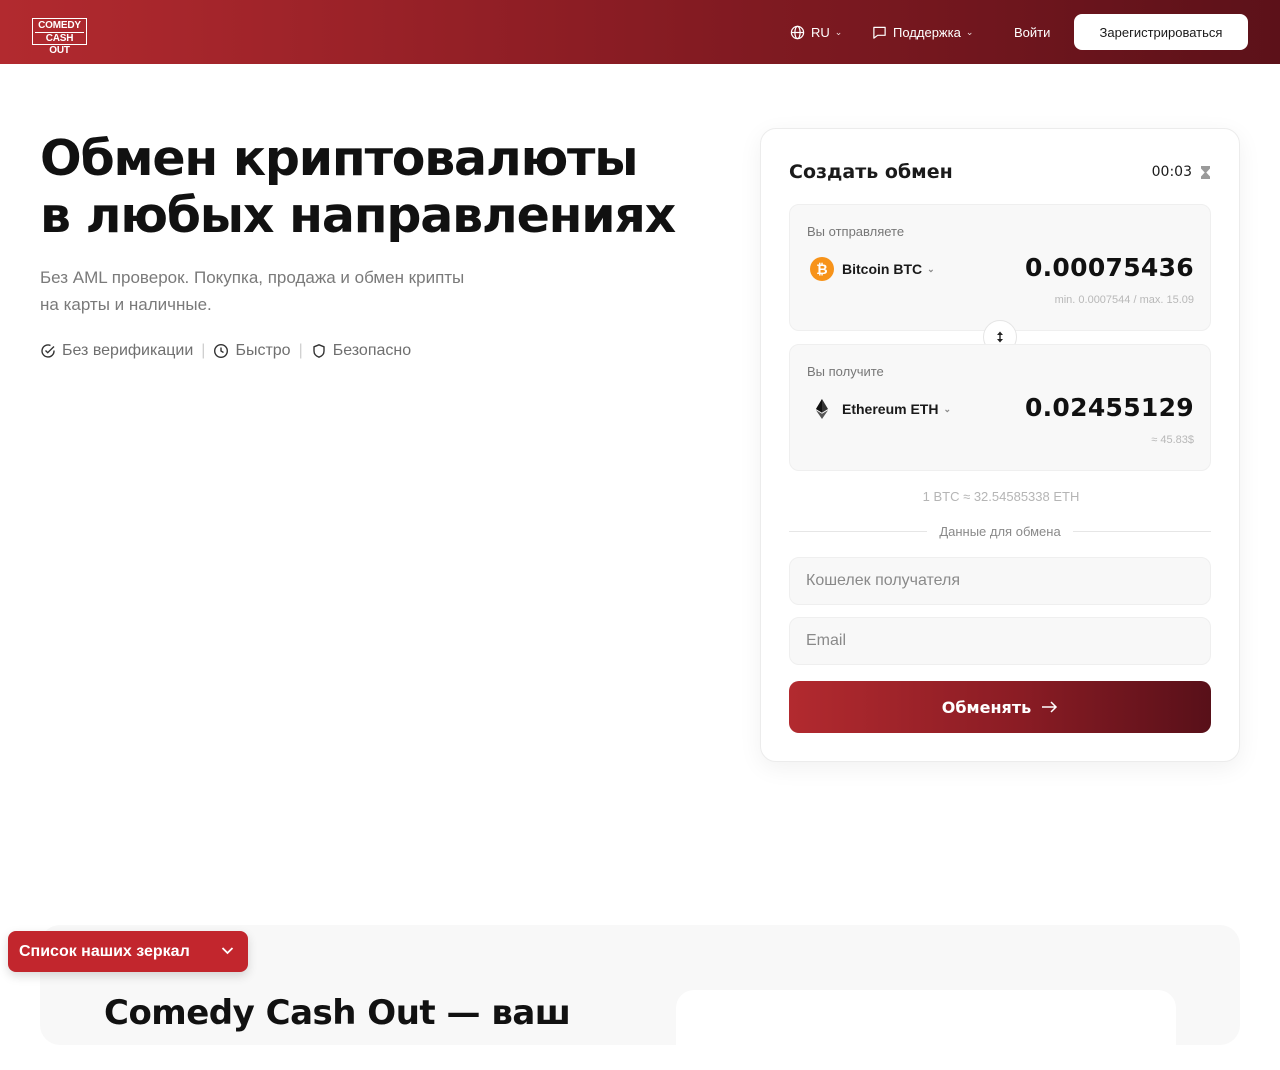  What do you see at coordinates (372, 350) in the screenshot?
I see `feature-label: Безопасно` at bounding box center [372, 350].